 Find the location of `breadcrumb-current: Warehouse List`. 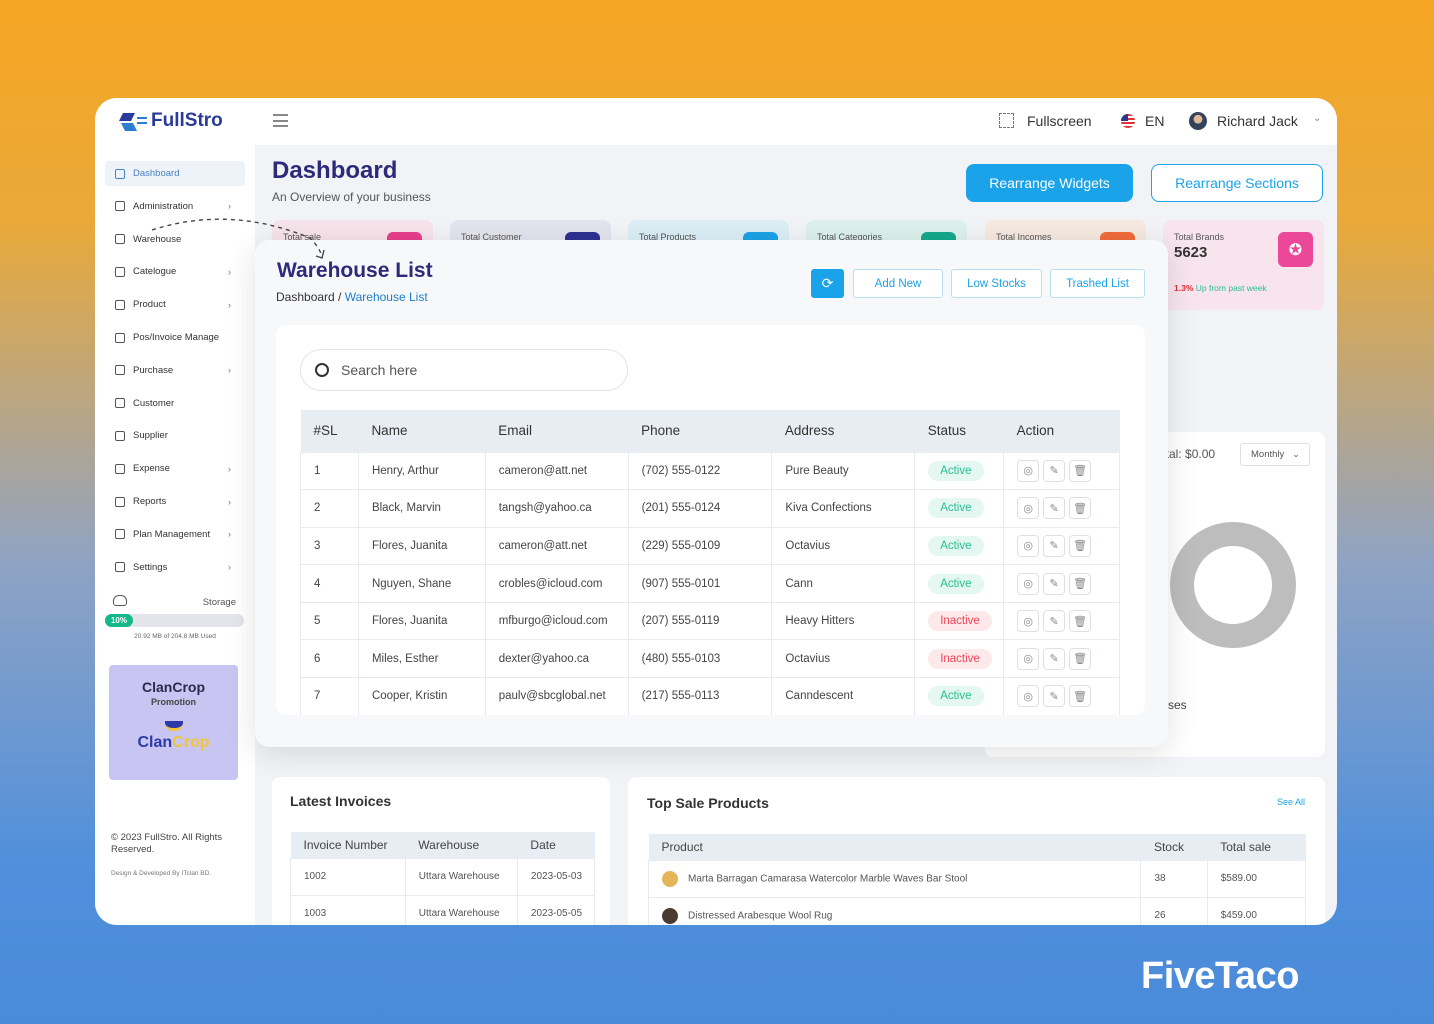

breadcrumb-current: Warehouse List is located at coordinates (386, 297).